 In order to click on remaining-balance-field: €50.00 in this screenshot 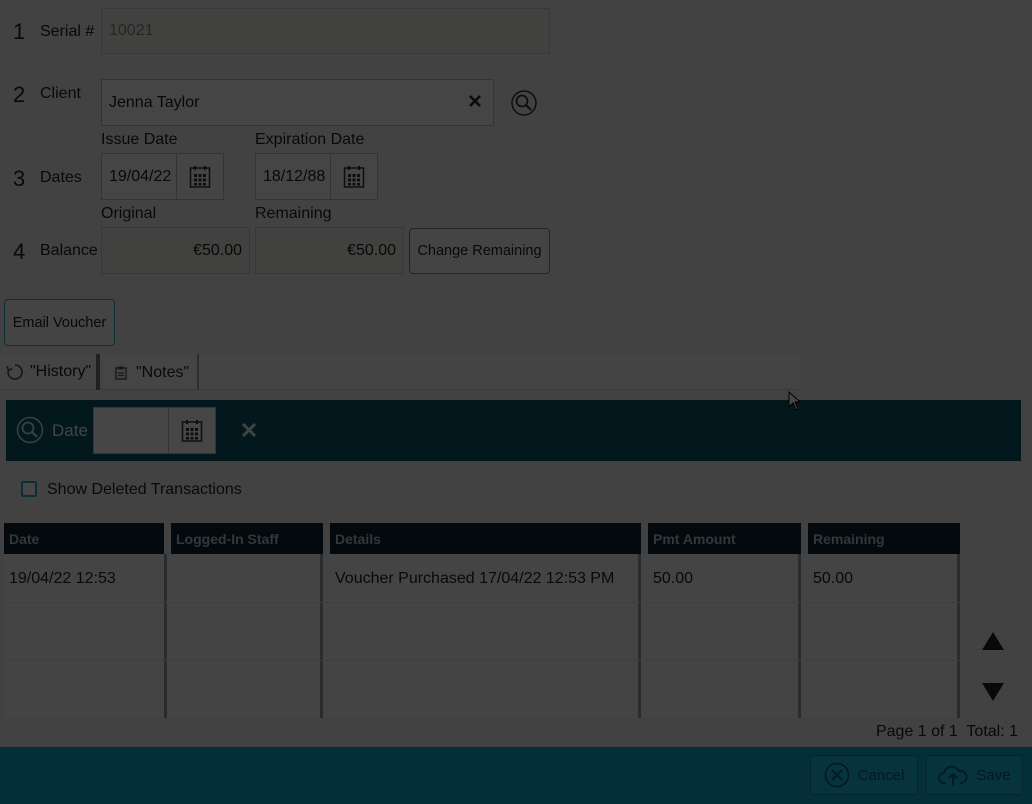, I will do `click(329, 250)`.